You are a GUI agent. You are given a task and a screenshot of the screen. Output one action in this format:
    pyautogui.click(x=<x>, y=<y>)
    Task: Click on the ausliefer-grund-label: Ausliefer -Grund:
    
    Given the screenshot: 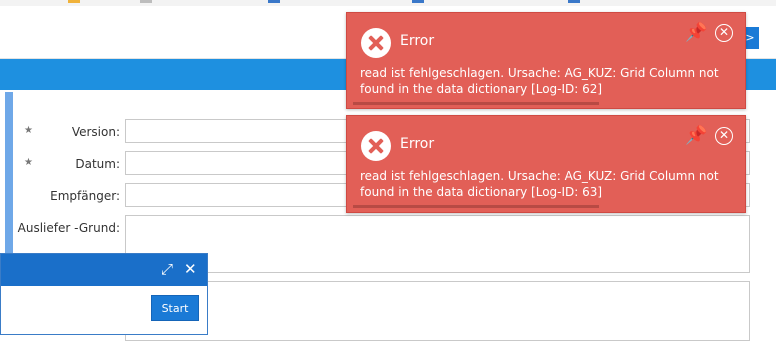 What is the action you would take?
    pyautogui.click(x=68, y=228)
    